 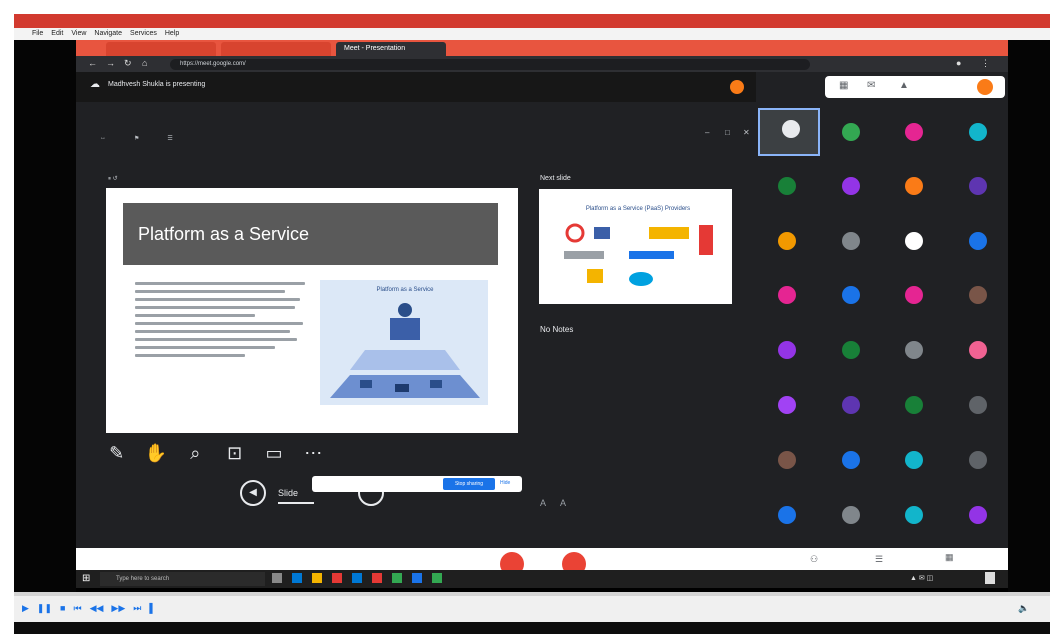 What do you see at coordinates (297, 578) in the screenshot?
I see `edge-icon` at bounding box center [297, 578].